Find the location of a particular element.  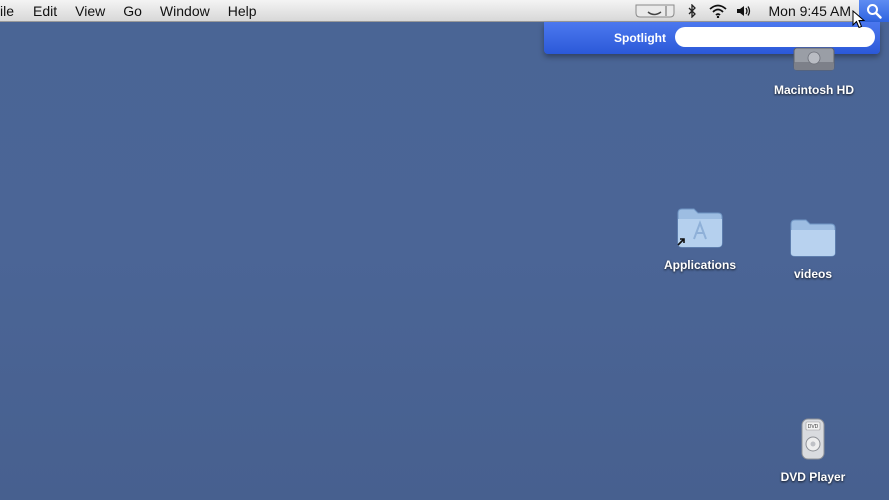

volume-icon is located at coordinates (744, 11).